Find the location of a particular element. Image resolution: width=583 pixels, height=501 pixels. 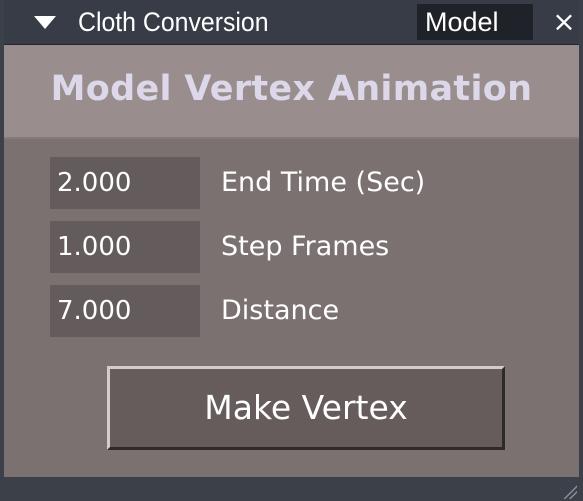

close-icon: × is located at coordinates (564, 22).